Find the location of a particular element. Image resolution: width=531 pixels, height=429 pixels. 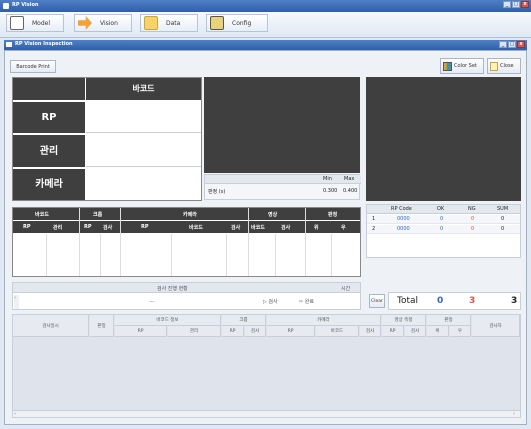

counter-header-ok: OK is located at coordinates (441, 209).